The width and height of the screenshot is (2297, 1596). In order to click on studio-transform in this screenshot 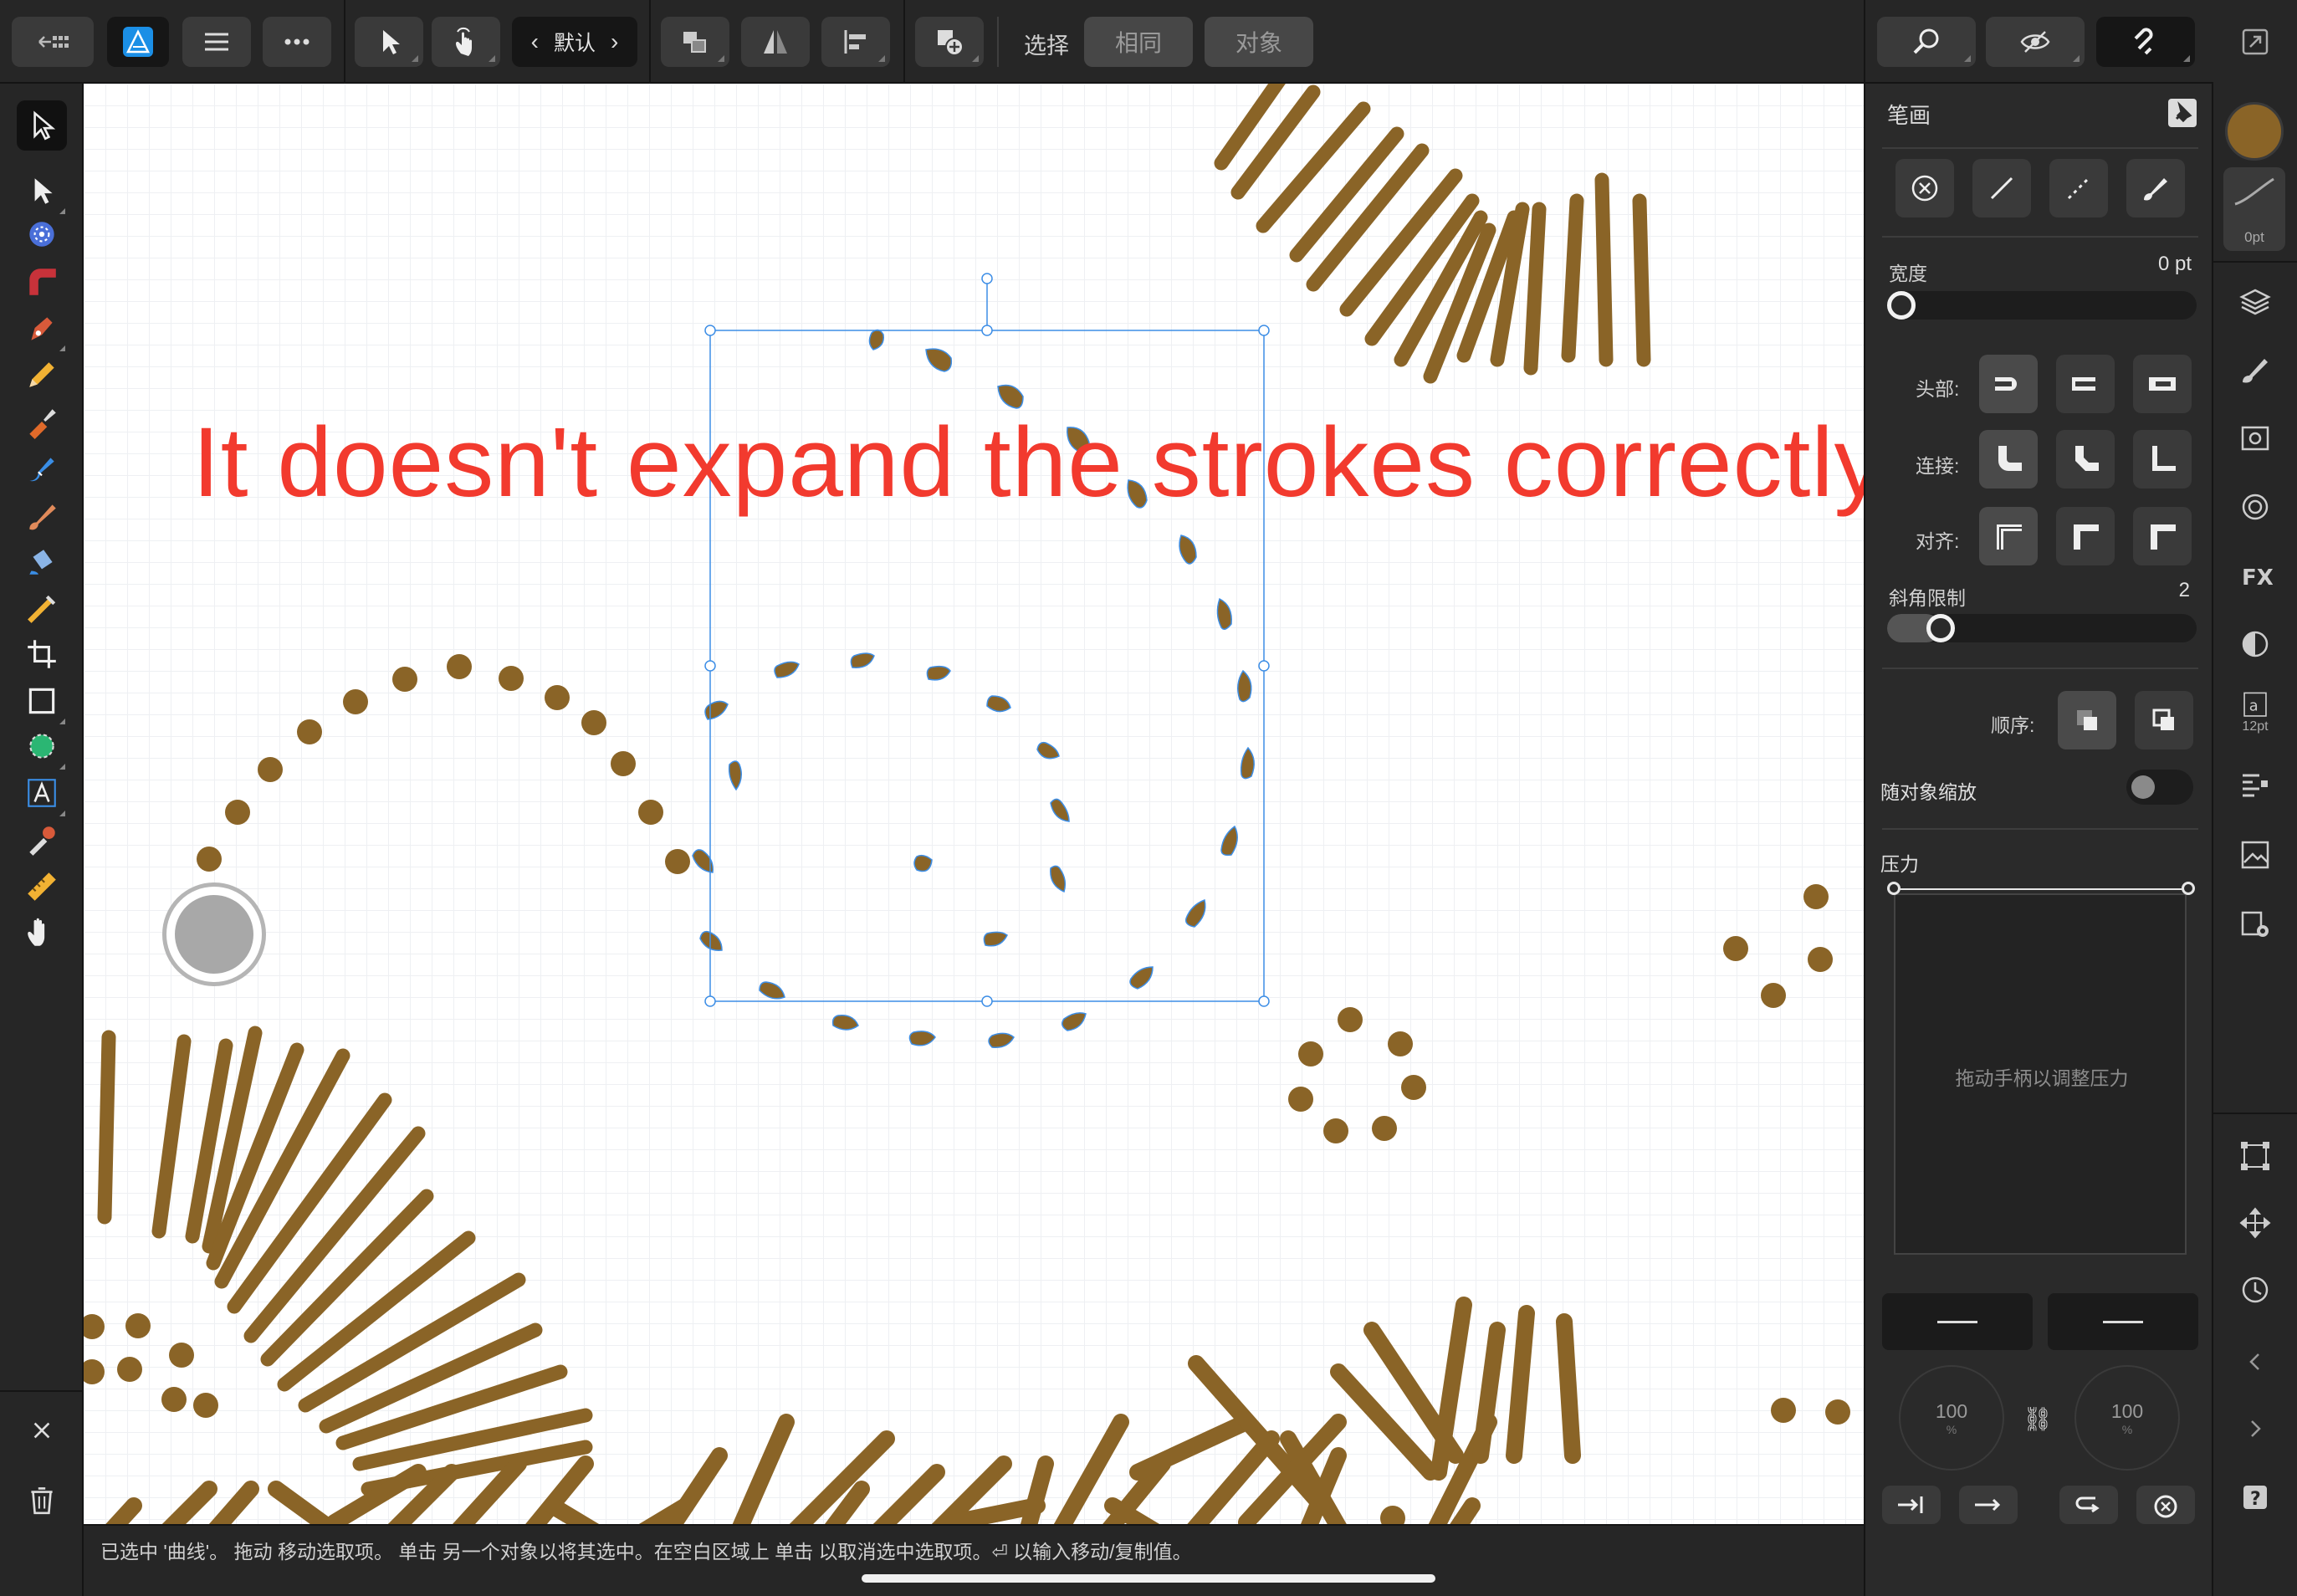, I will do `click(2255, 1156)`.